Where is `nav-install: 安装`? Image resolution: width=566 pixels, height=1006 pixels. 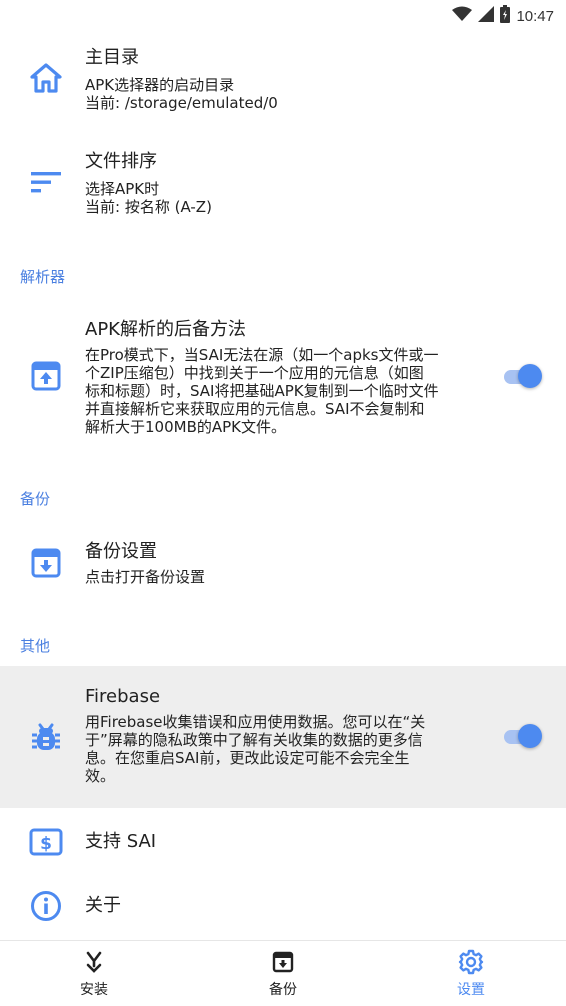 nav-install: 安装 is located at coordinates (94, 973).